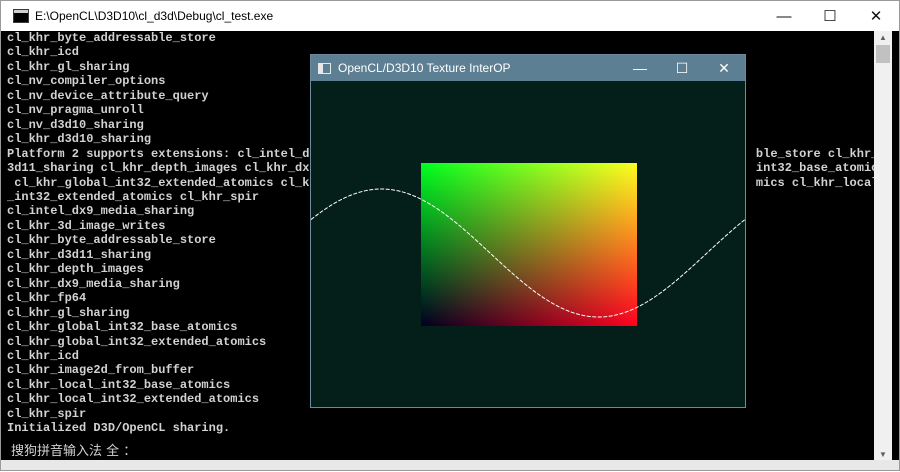  What do you see at coordinates (883, 54) in the screenshot?
I see `scroll-thumb` at bounding box center [883, 54].